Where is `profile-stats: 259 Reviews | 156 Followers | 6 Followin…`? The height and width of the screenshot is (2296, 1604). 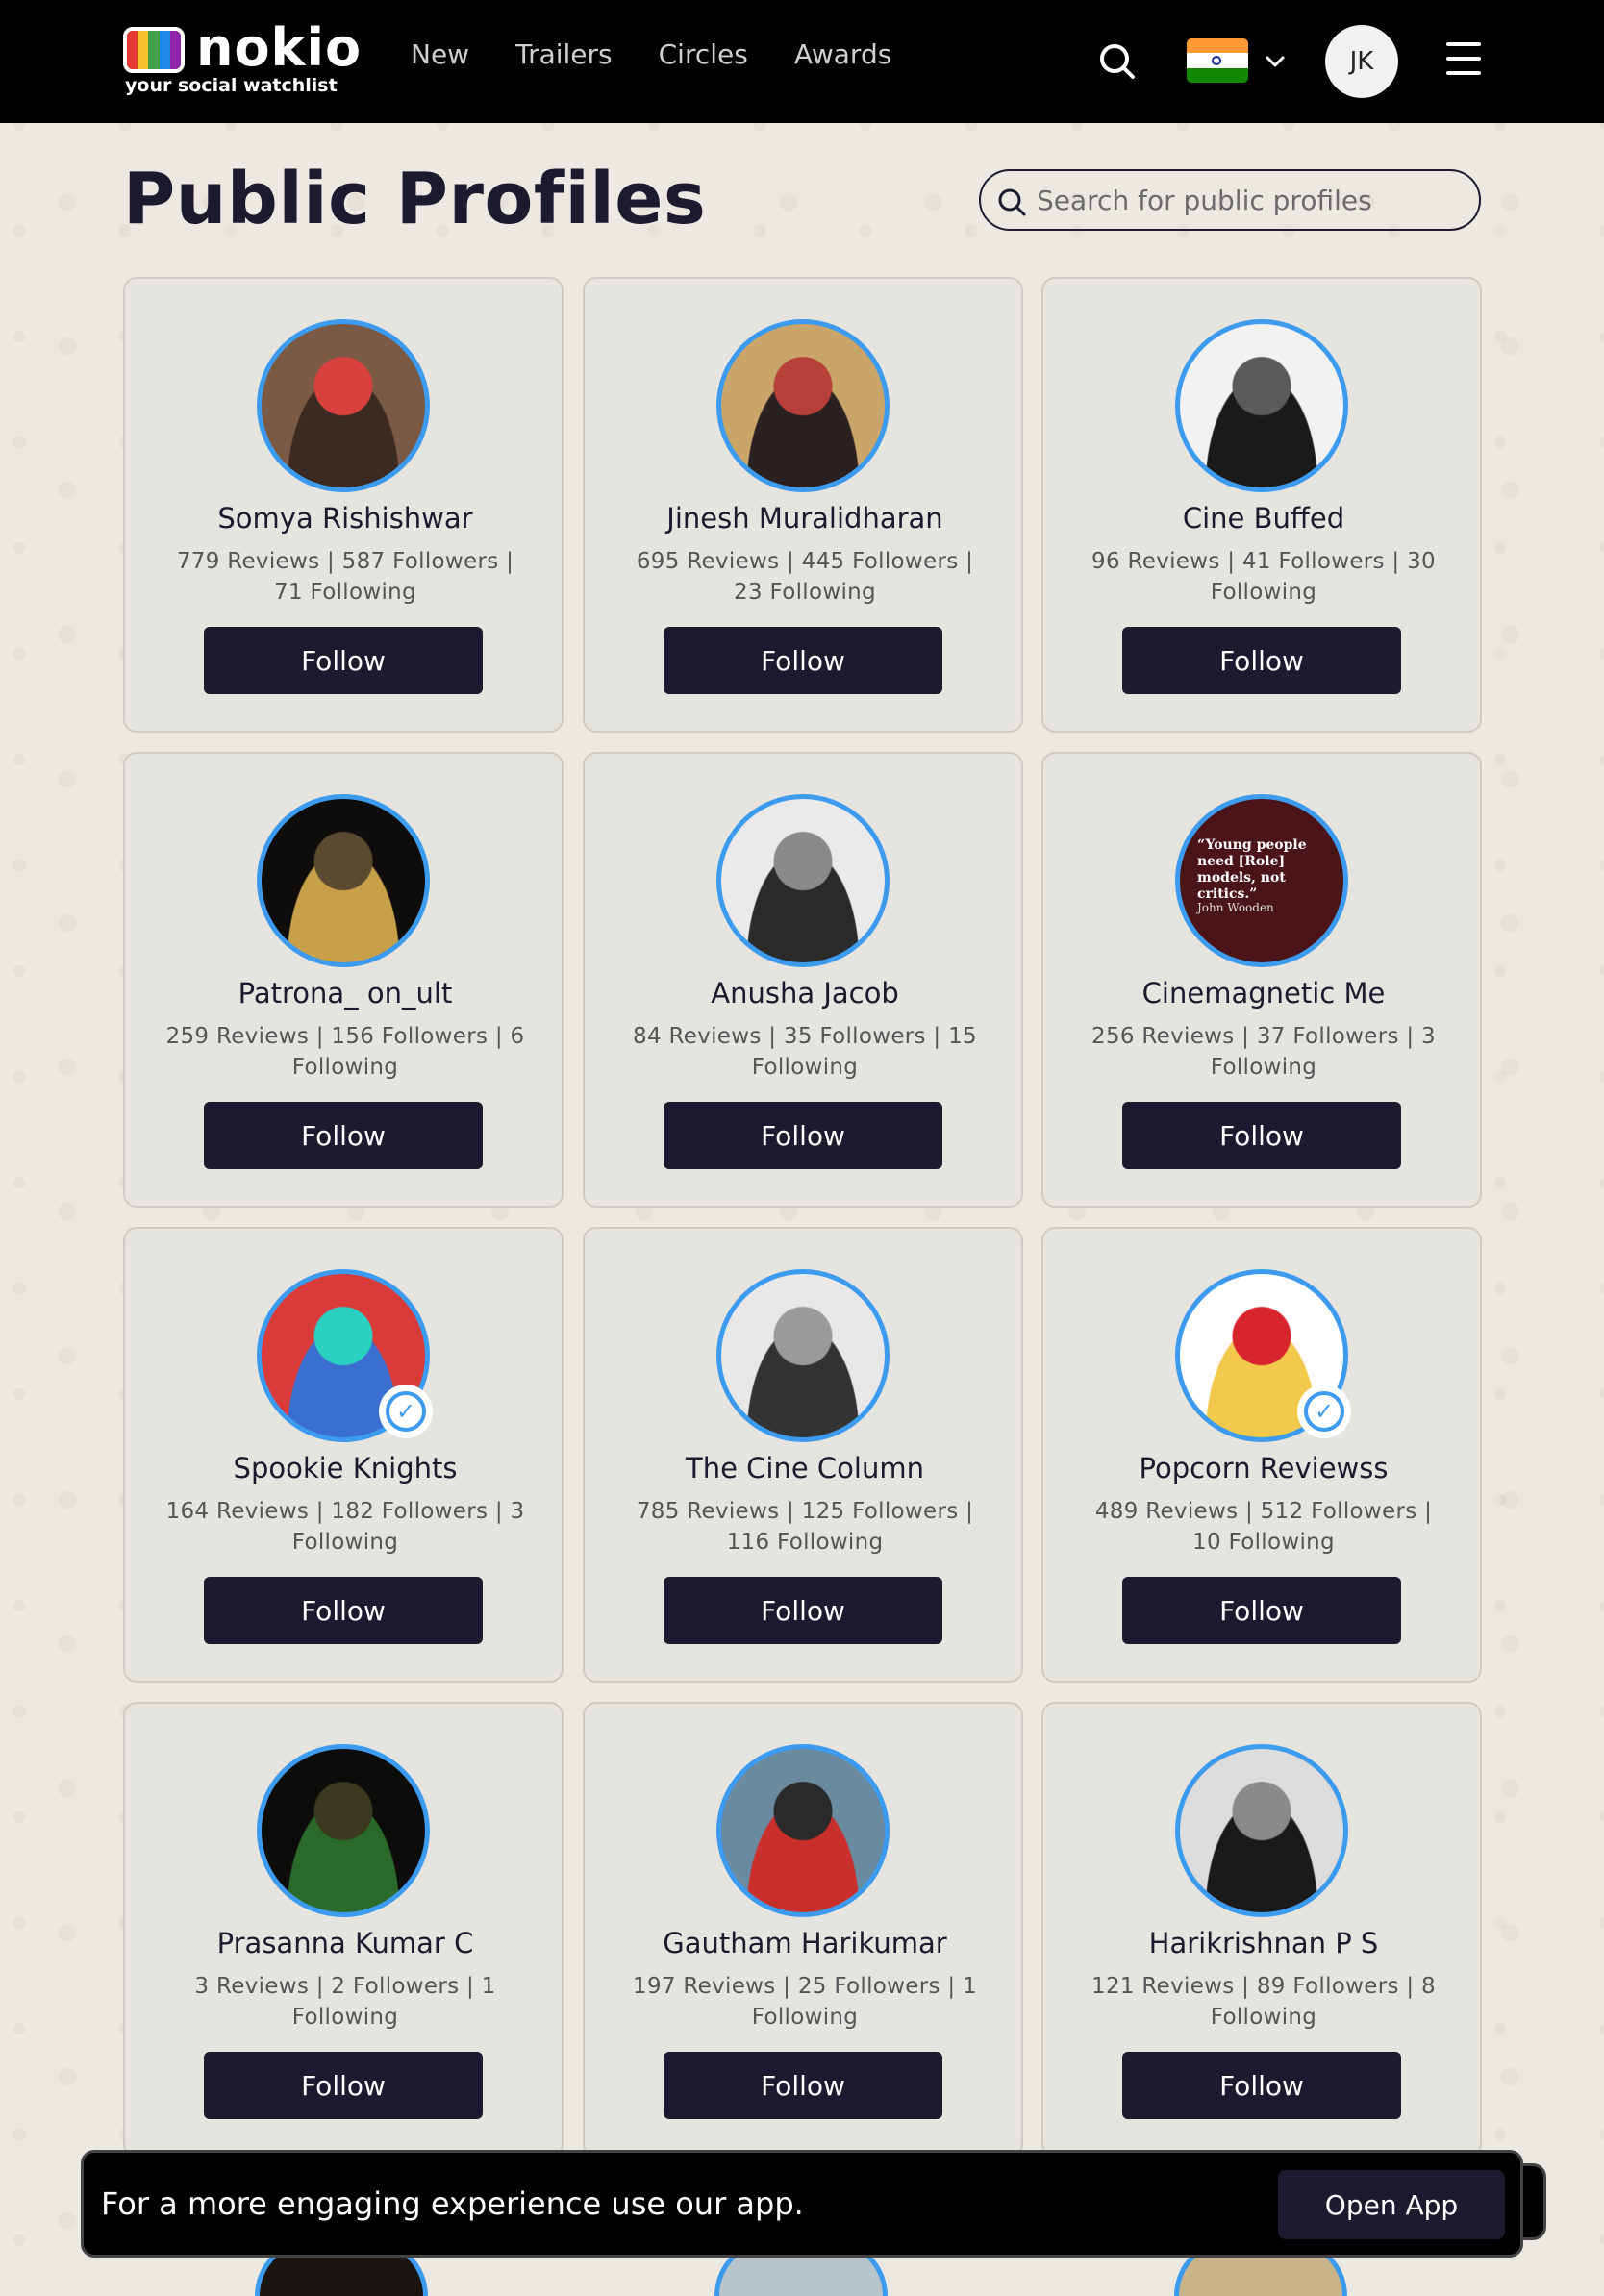
profile-stats: 259 Reviews | 156 Followers | 6 Followin… is located at coordinates (345, 1052).